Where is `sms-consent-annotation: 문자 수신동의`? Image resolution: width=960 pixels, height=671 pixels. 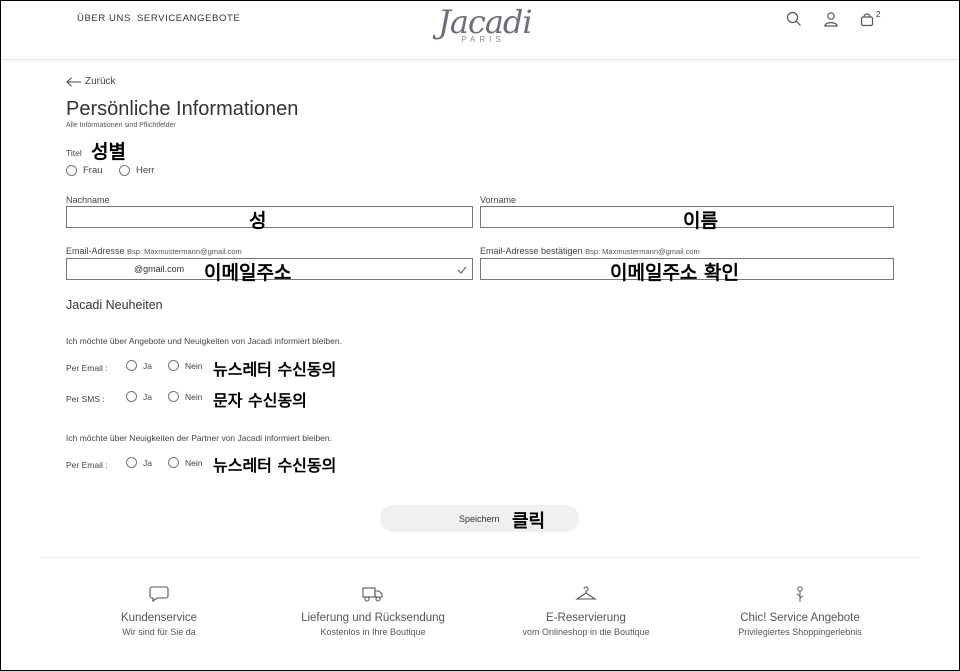
sms-consent-annotation: 문자 수신동의 is located at coordinates (260, 400).